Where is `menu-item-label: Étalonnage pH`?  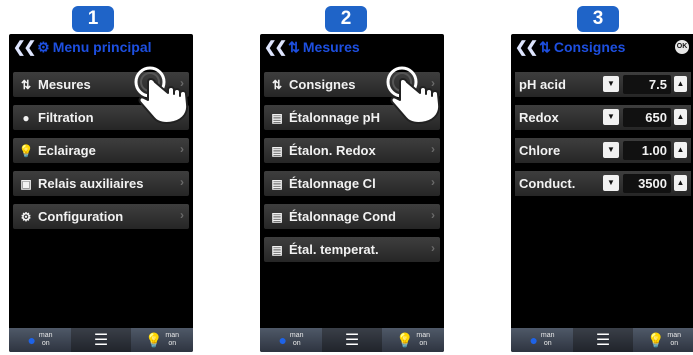 menu-item-label: Étalonnage pH is located at coordinates (335, 117).